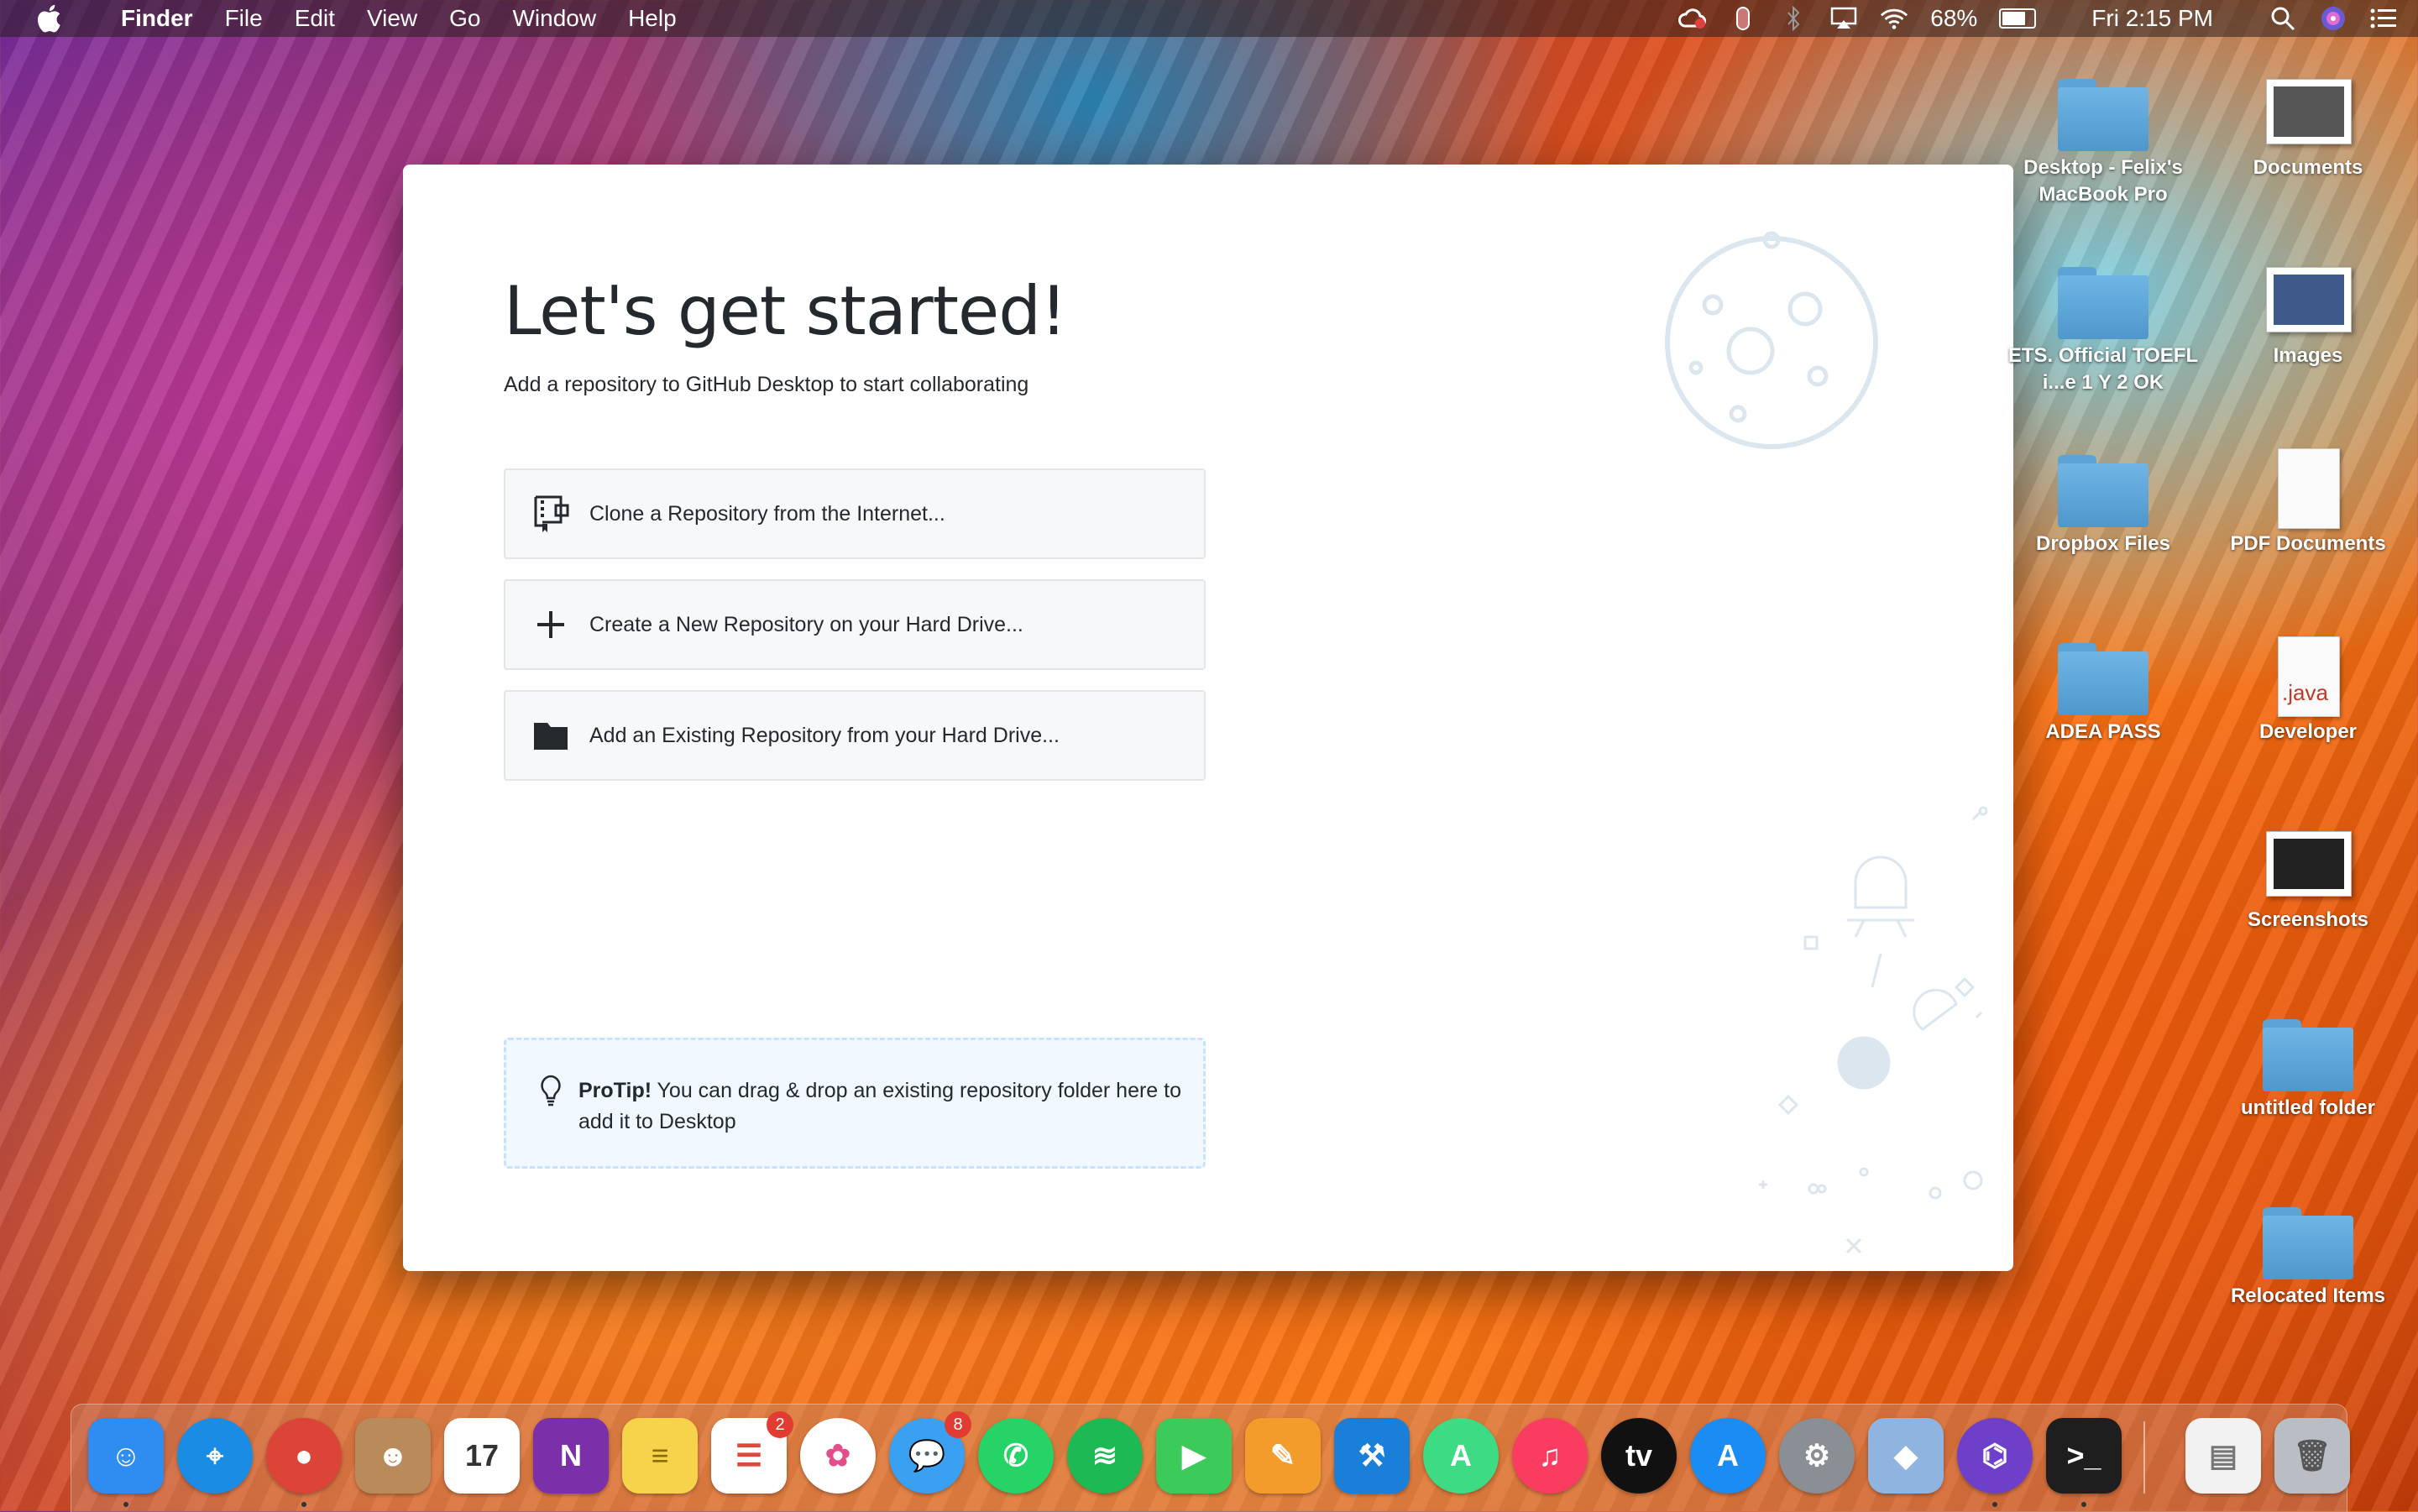 The height and width of the screenshot is (1512, 2418). I want to click on dock-app-glyph: 17, so click(482, 1455).